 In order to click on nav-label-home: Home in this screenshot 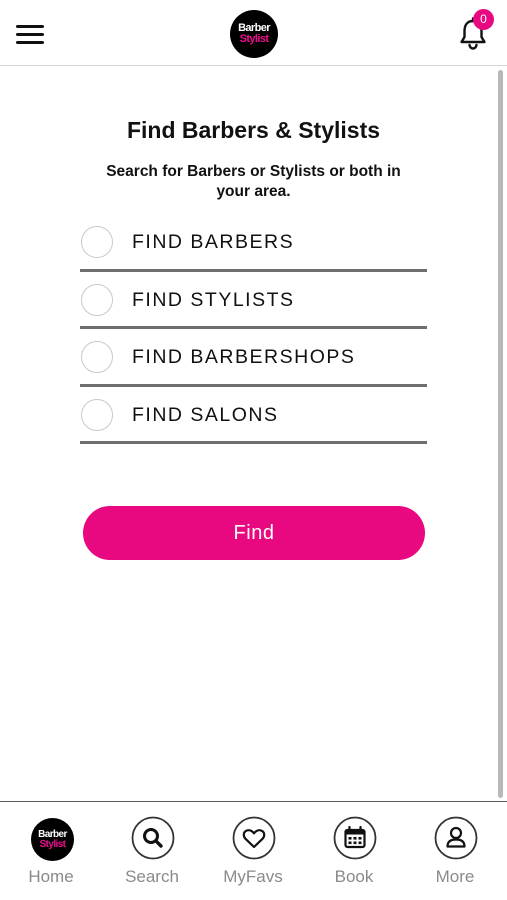, I will do `click(51, 876)`.